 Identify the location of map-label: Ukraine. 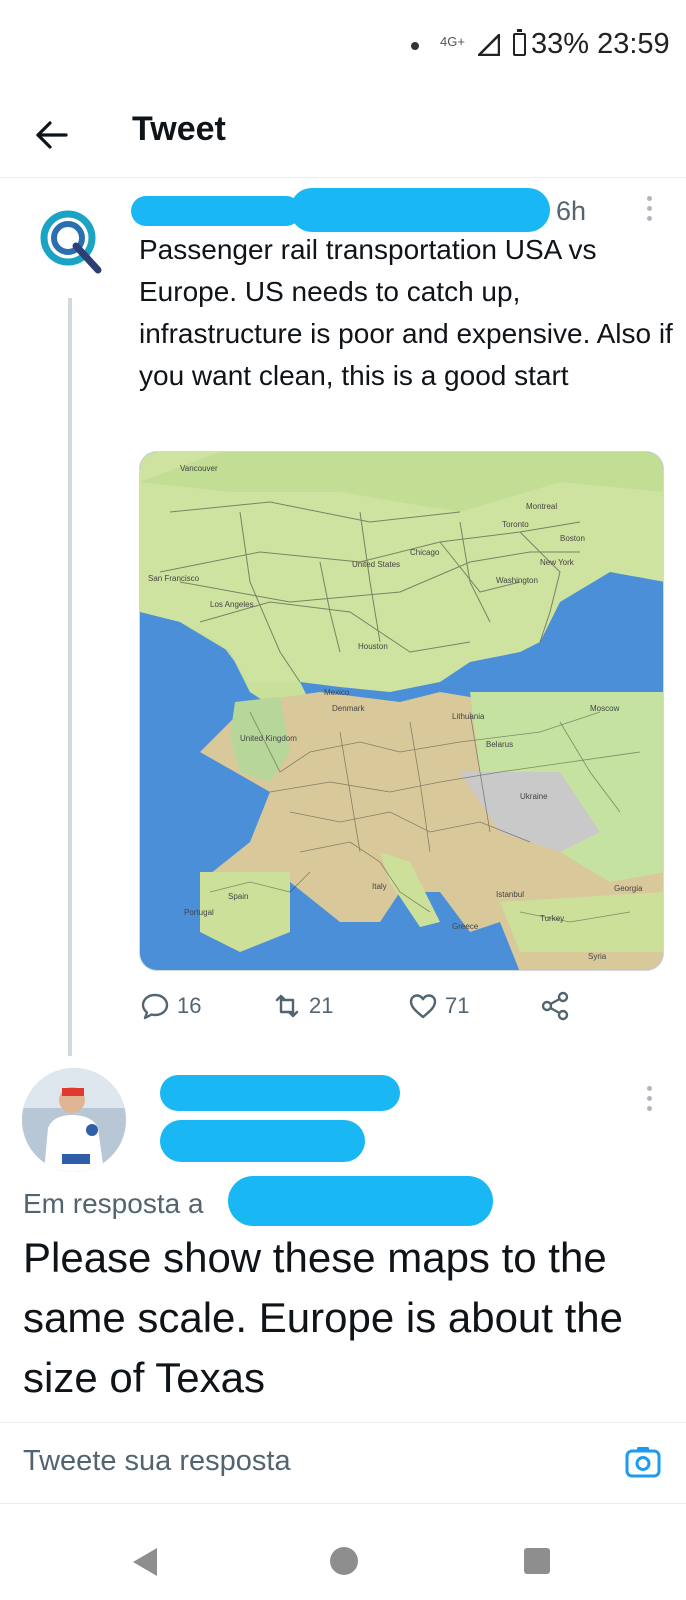
(534, 796).